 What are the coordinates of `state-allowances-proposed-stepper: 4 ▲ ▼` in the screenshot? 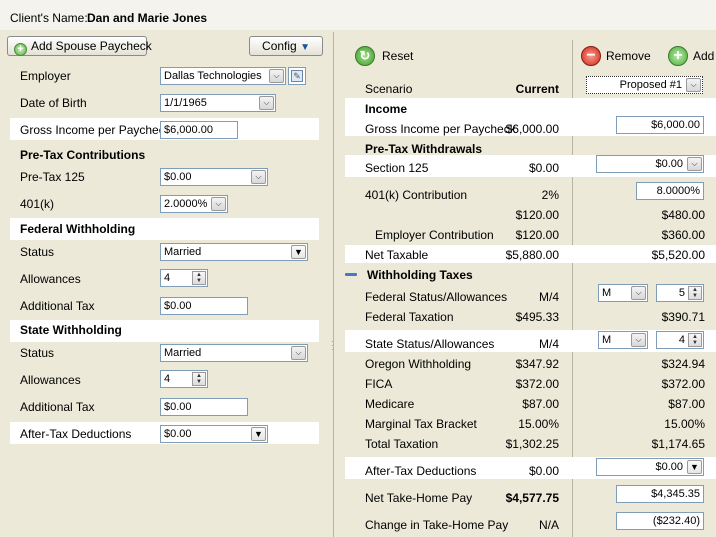 It's located at (680, 340).